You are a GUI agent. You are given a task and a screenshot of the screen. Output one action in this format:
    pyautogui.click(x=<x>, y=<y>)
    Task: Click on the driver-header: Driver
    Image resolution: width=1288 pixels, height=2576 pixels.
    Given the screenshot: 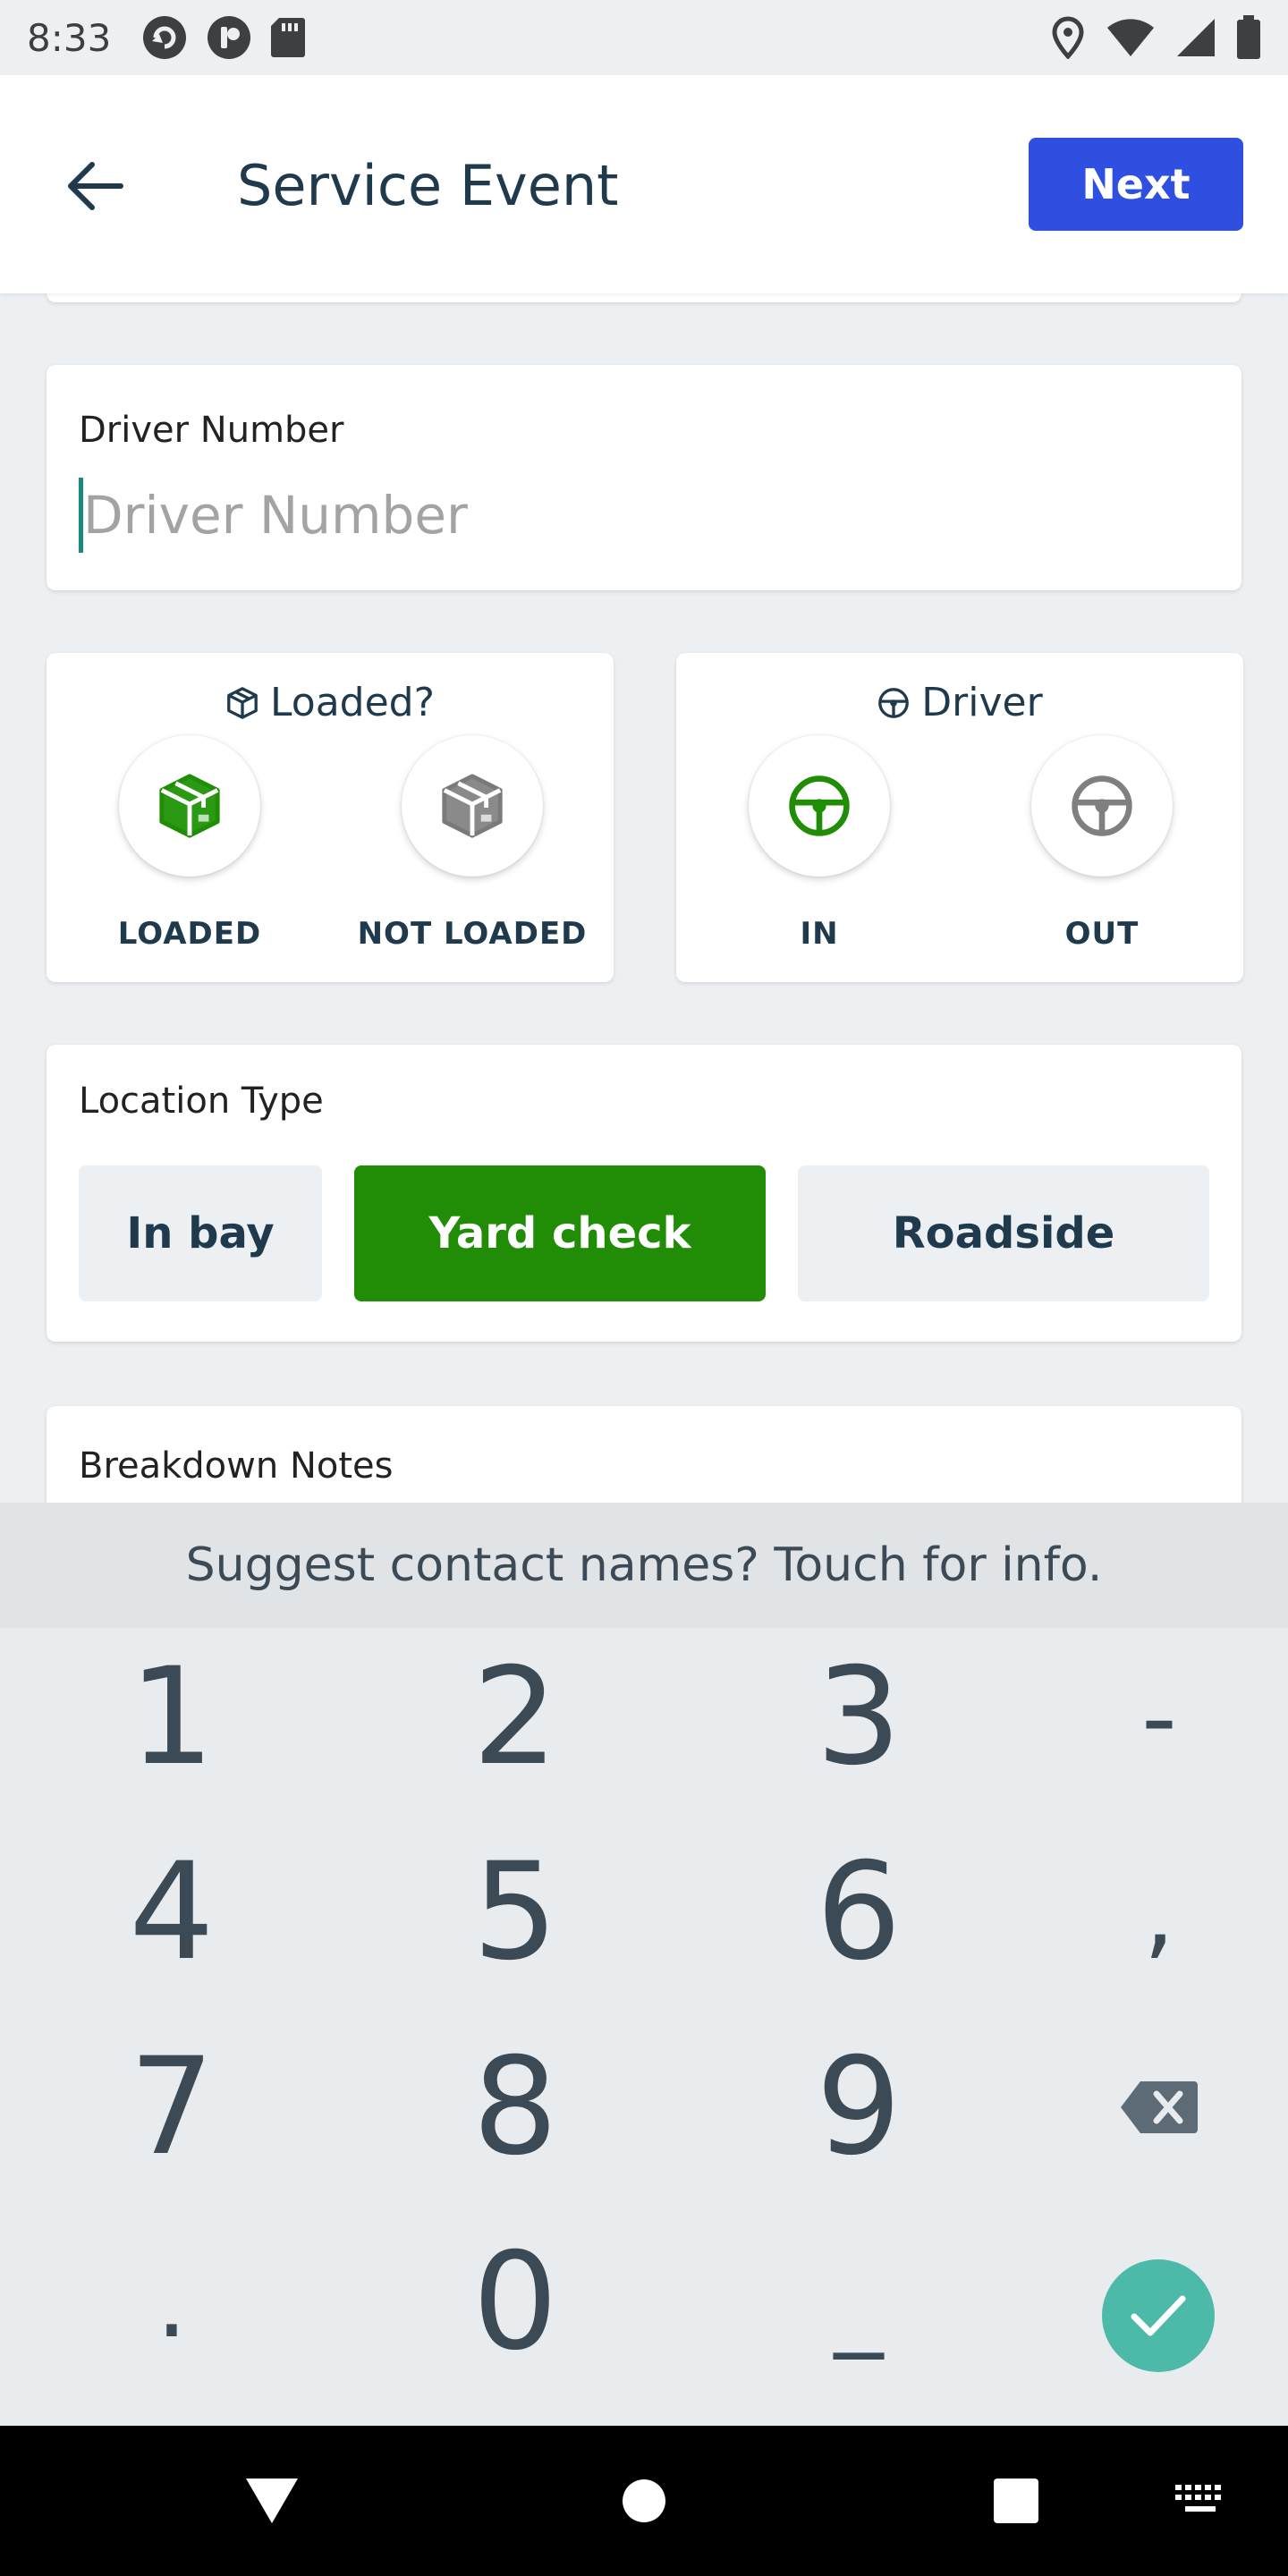 What is the action you would take?
    pyautogui.click(x=959, y=702)
    